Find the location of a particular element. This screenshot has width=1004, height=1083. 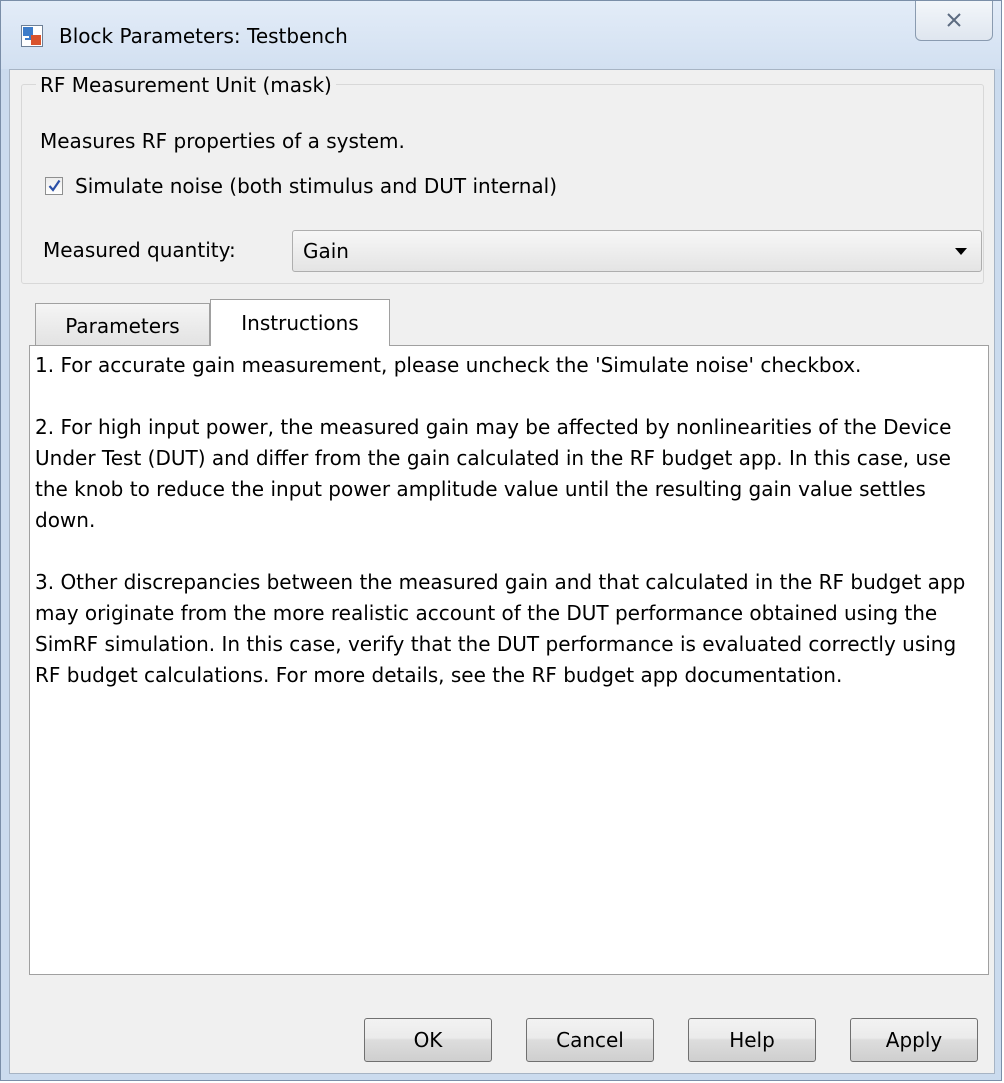

measured-quantity-value: Gain is located at coordinates (326, 251).